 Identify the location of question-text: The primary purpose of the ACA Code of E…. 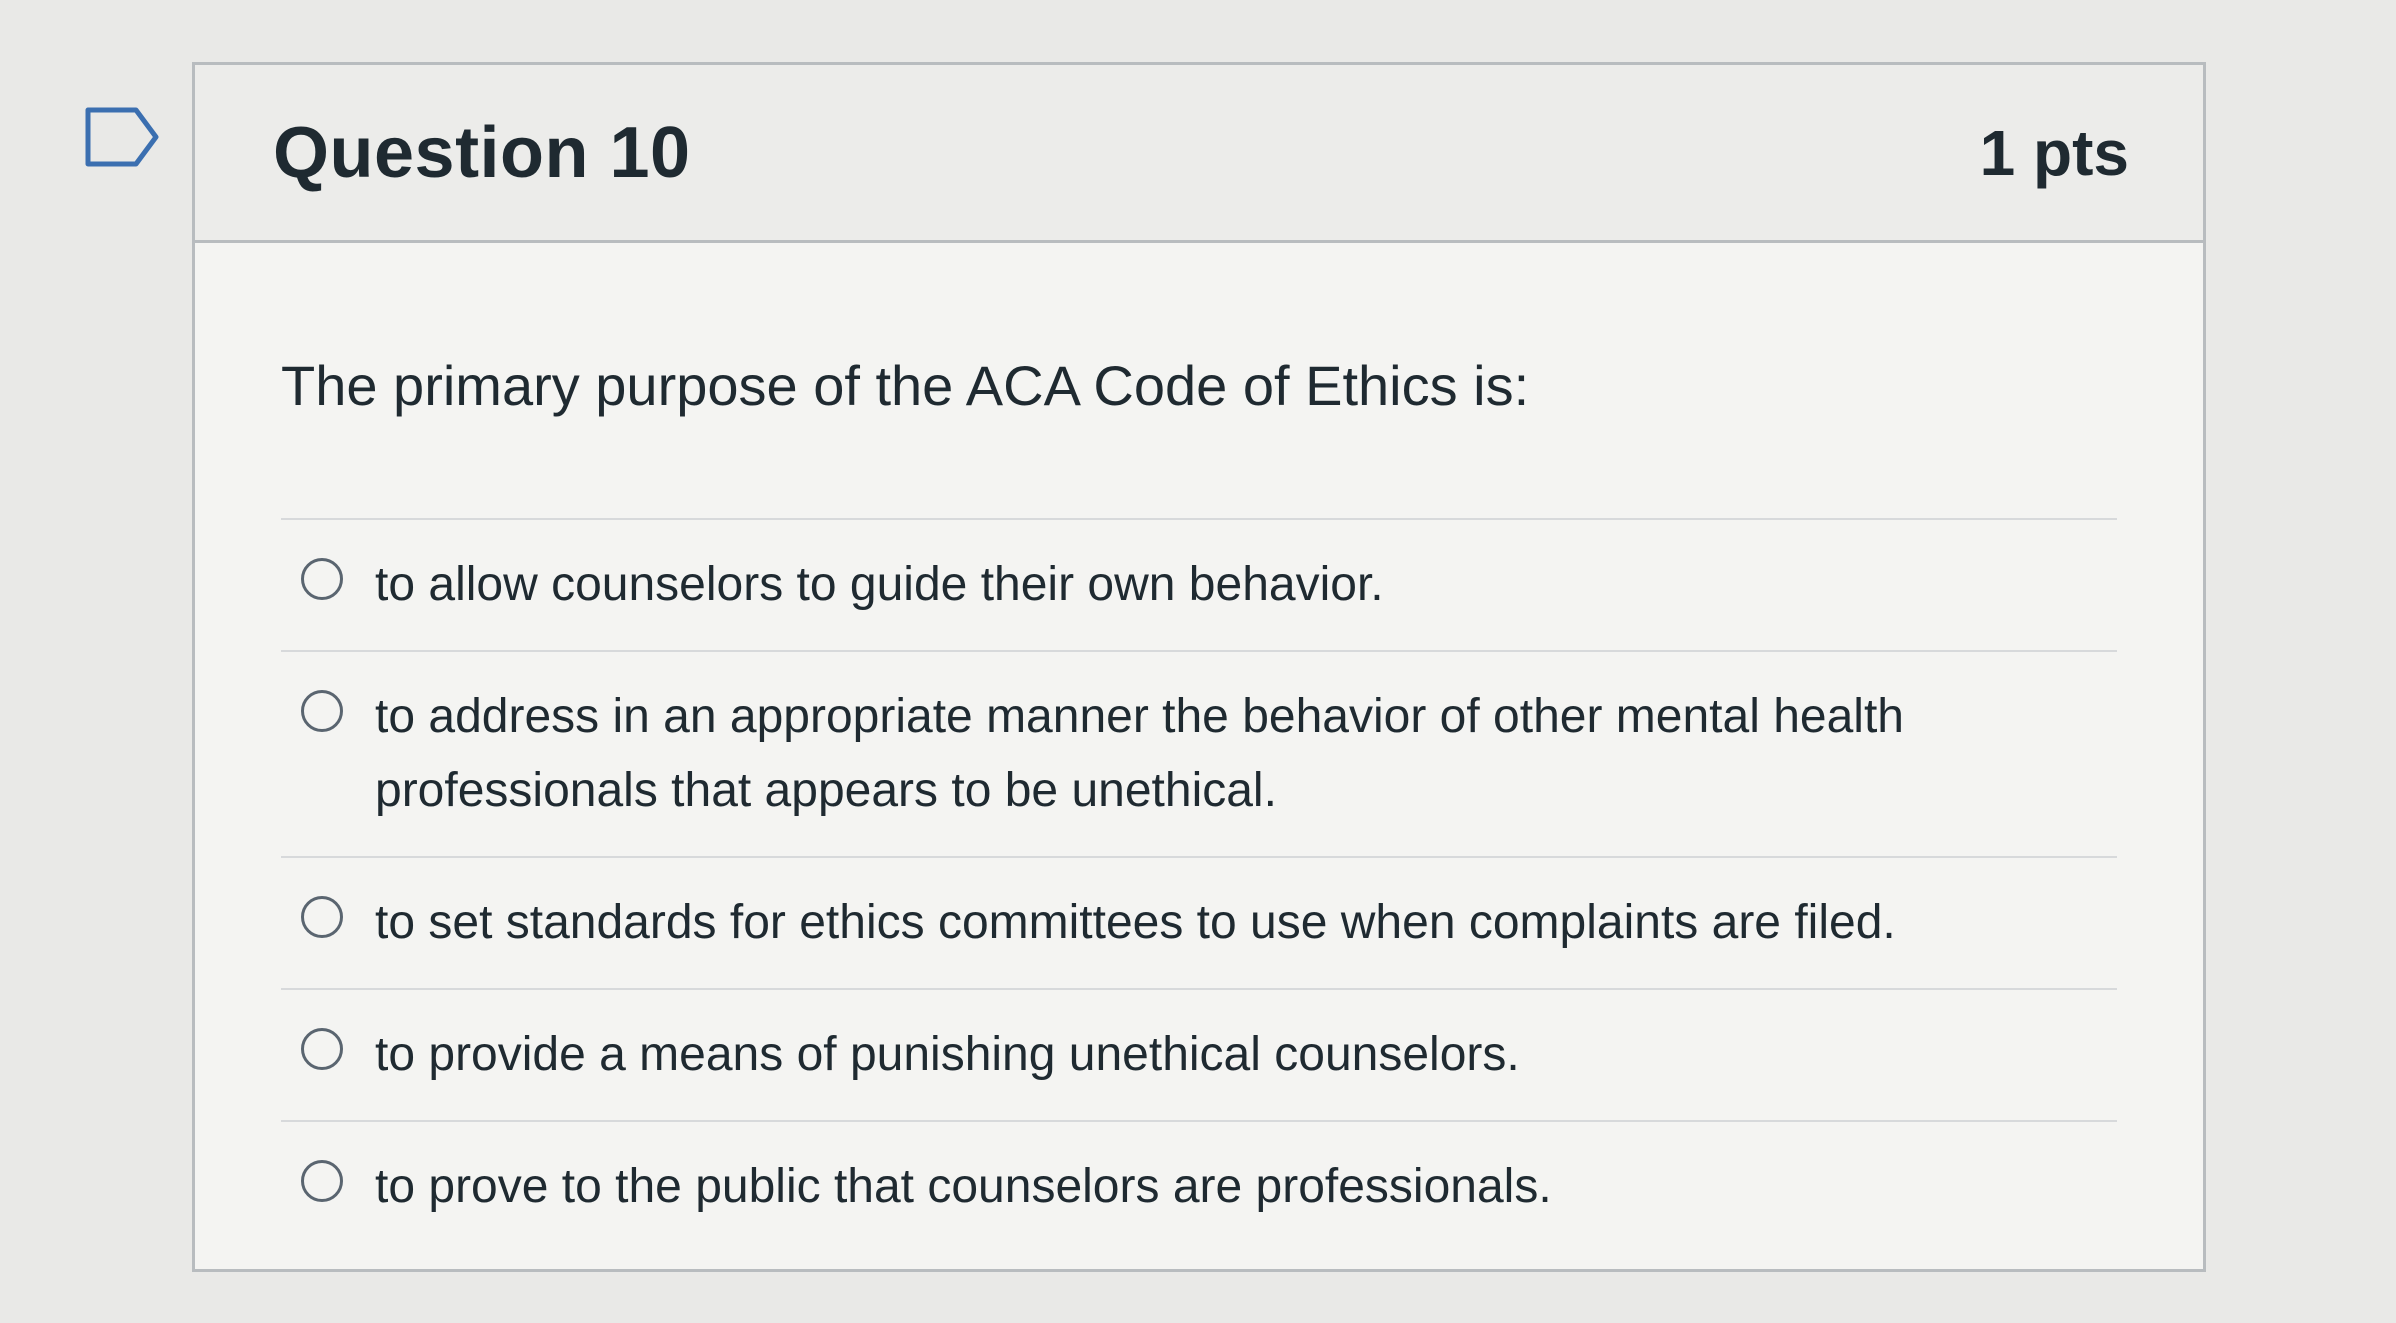
(1199, 436).